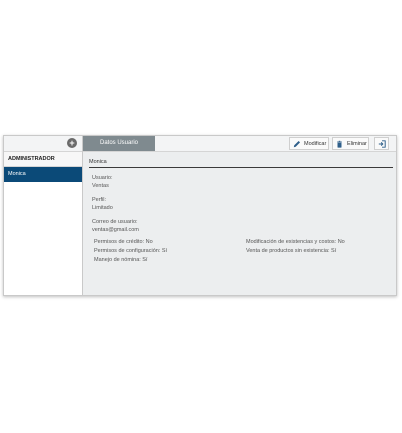 The height and width of the screenshot is (433, 402). What do you see at coordinates (43, 215) in the screenshot?
I see `users-sidebar: + ADMINISTRADOR Monica` at bounding box center [43, 215].